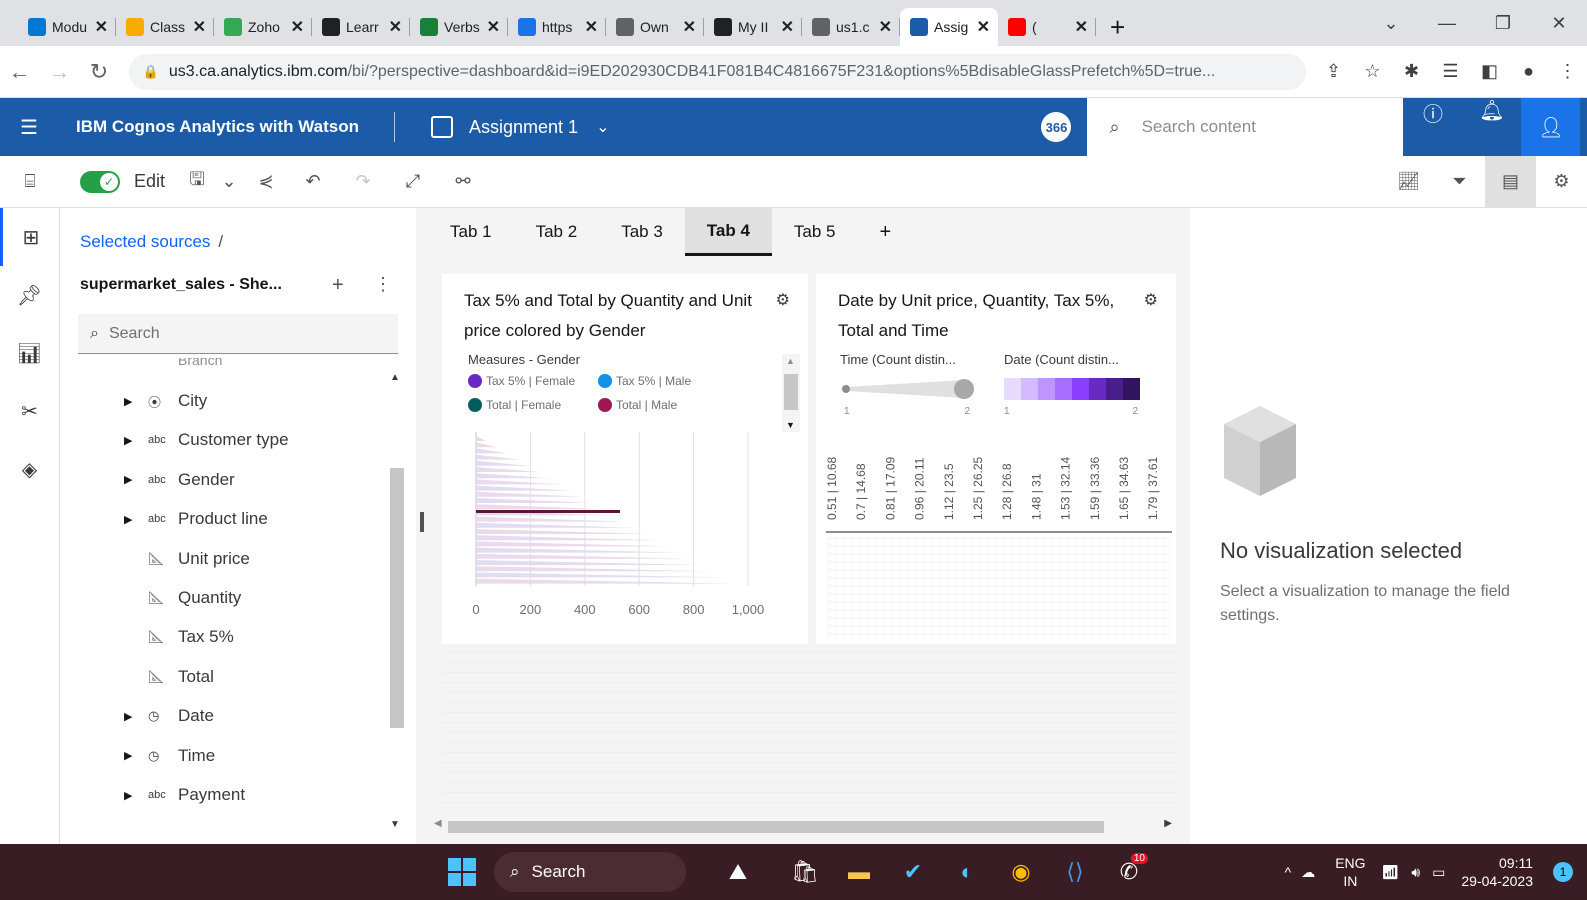  Describe the element at coordinates (753, 27) in the screenshot. I see `browser-tab: My II ✕` at that location.